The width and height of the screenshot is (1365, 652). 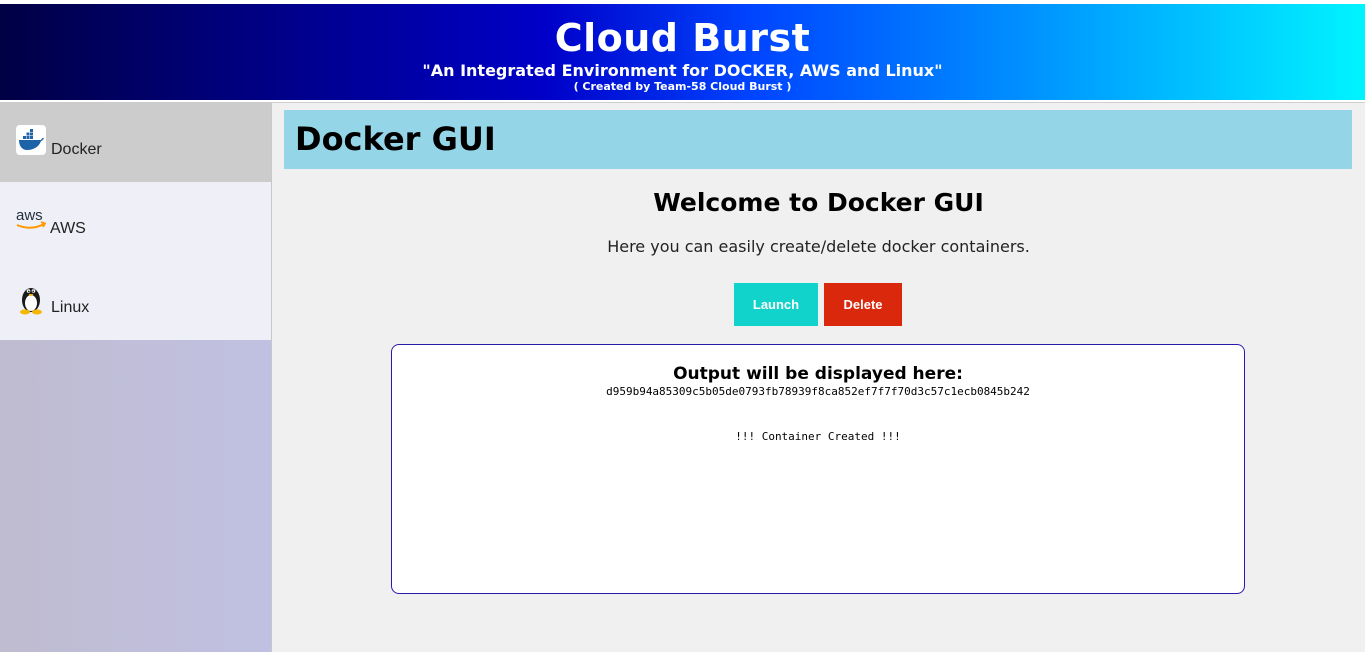 I want to click on tux-penguin-icon, so click(x=31, y=299).